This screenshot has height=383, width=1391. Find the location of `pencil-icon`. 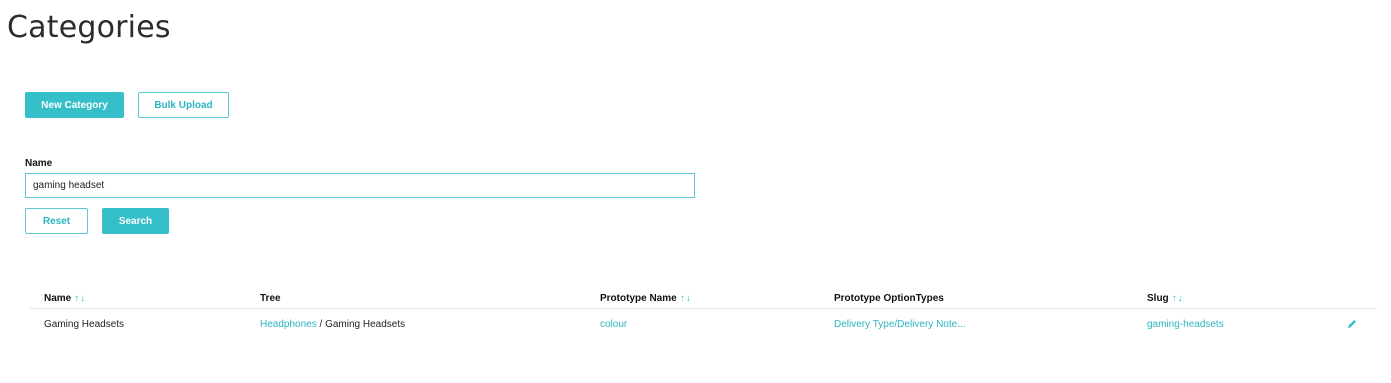

pencil-icon is located at coordinates (1352, 324).